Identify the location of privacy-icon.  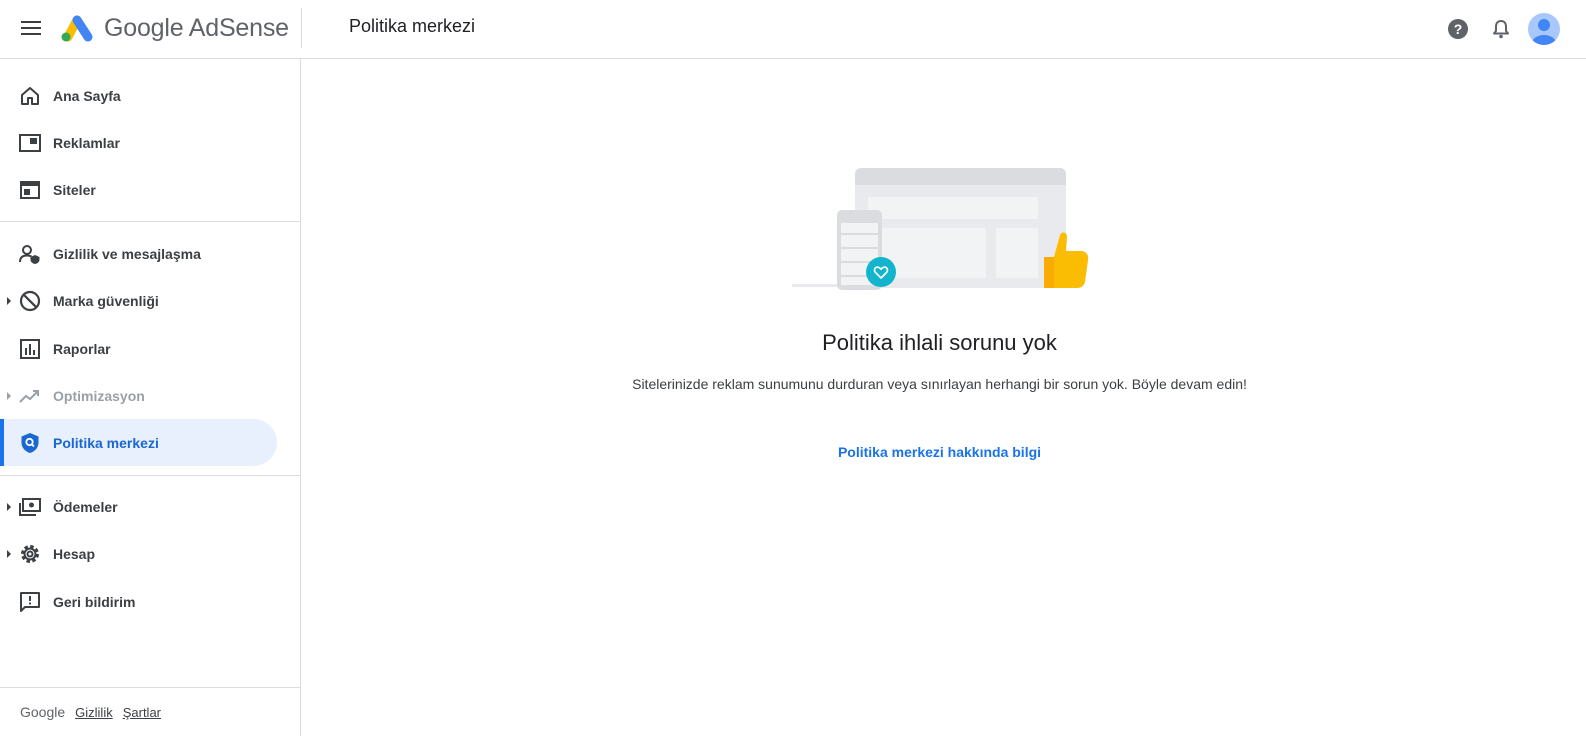
(30, 254).